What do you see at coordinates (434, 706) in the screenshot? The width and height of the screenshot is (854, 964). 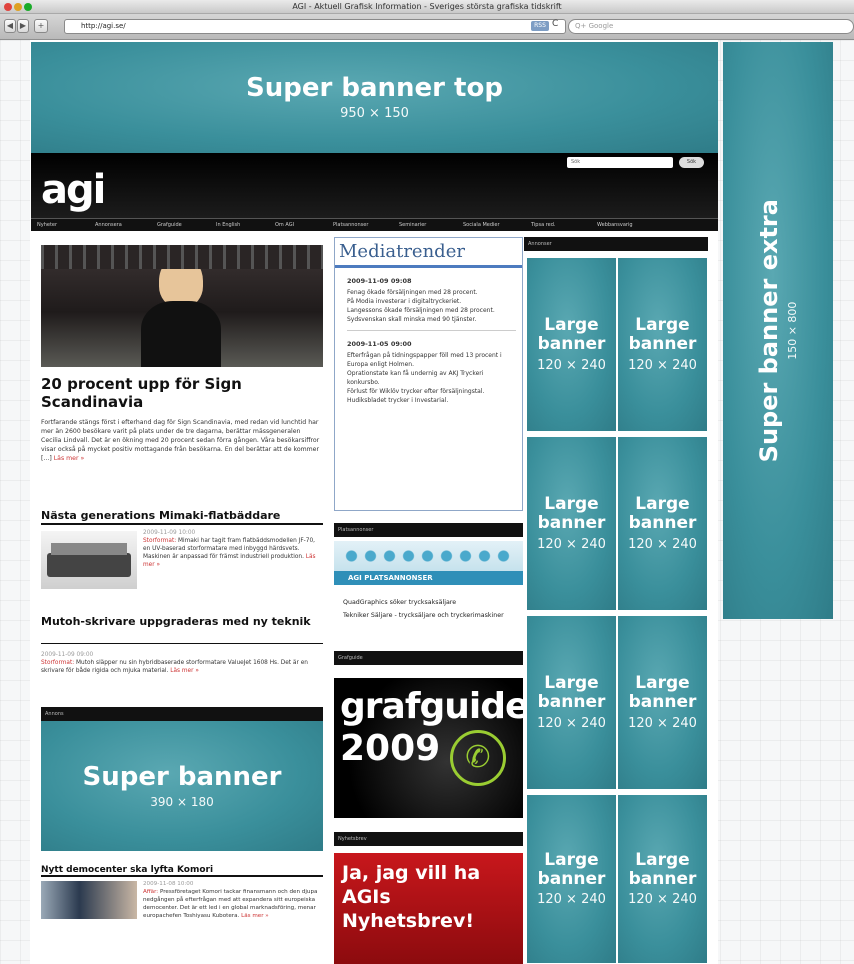 I see `grafguide-word: grafguide` at bounding box center [434, 706].